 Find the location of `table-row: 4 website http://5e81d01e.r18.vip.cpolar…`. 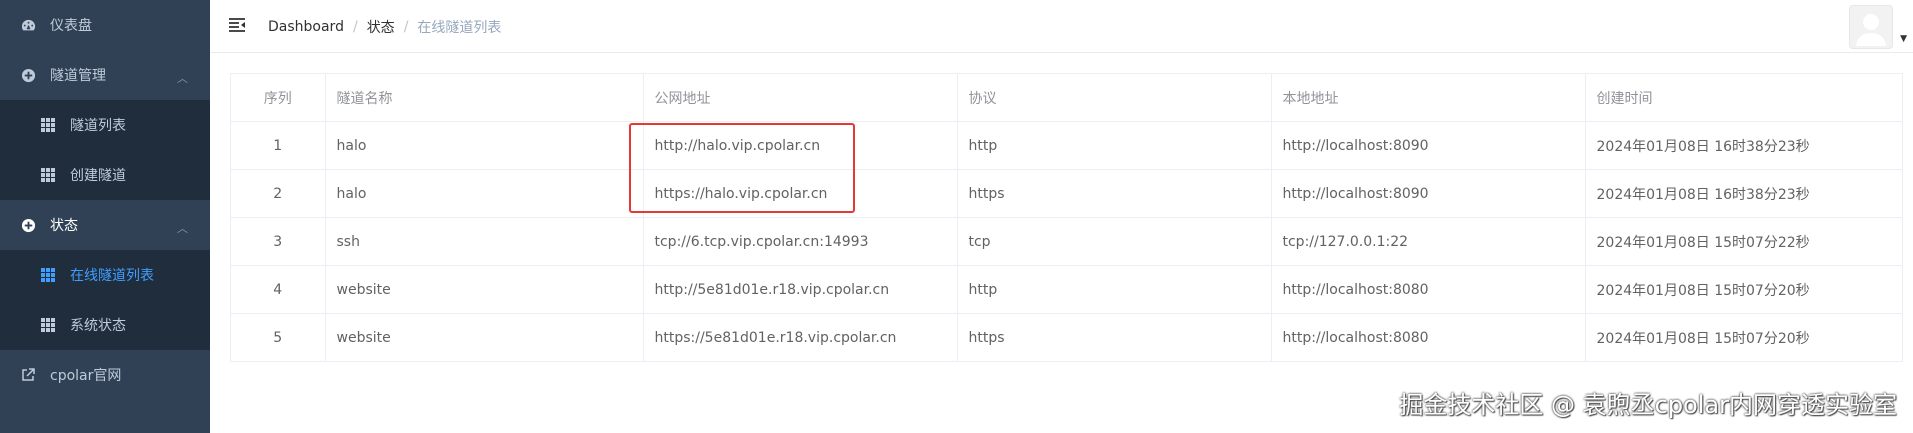

table-row: 4 website http://5e81d01e.r18.vip.cpolar… is located at coordinates (1066, 289).